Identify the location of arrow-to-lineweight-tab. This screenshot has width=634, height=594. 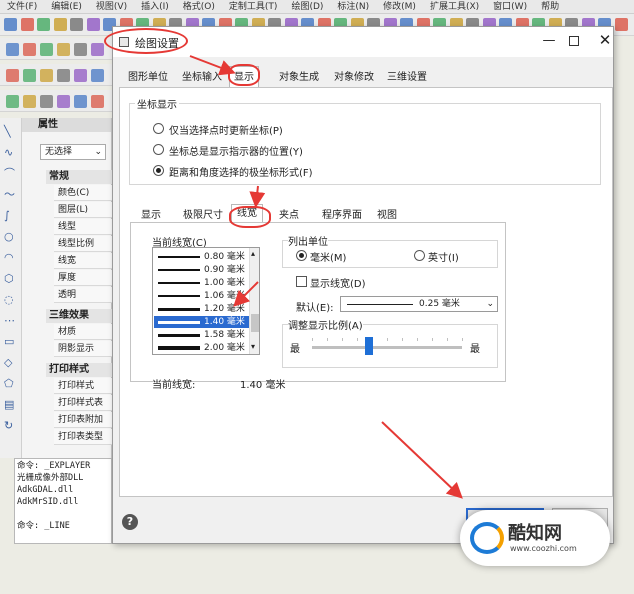
(257, 196).